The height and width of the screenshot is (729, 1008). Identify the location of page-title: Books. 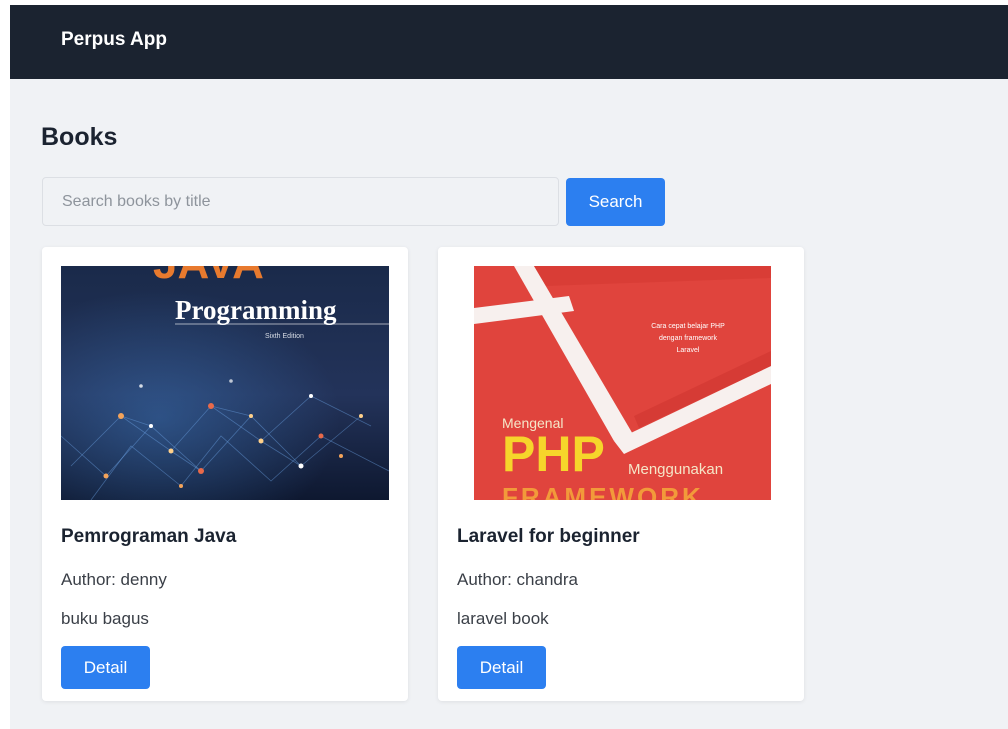
(79, 137).